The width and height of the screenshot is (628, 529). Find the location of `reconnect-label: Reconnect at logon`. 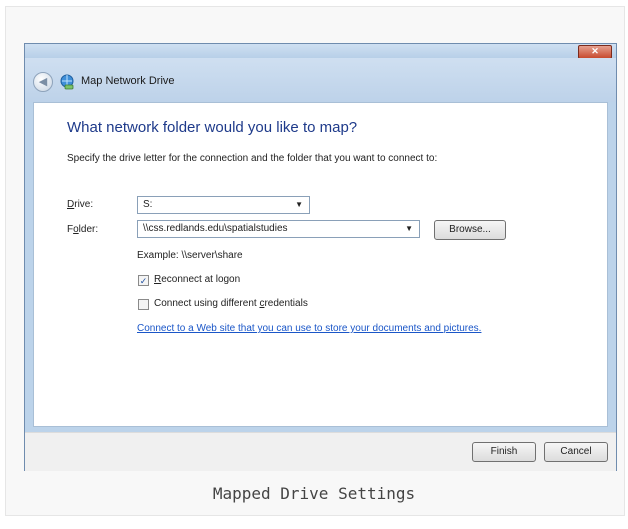

reconnect-label: Reconnect at logon is located at coordinates (197, 279).